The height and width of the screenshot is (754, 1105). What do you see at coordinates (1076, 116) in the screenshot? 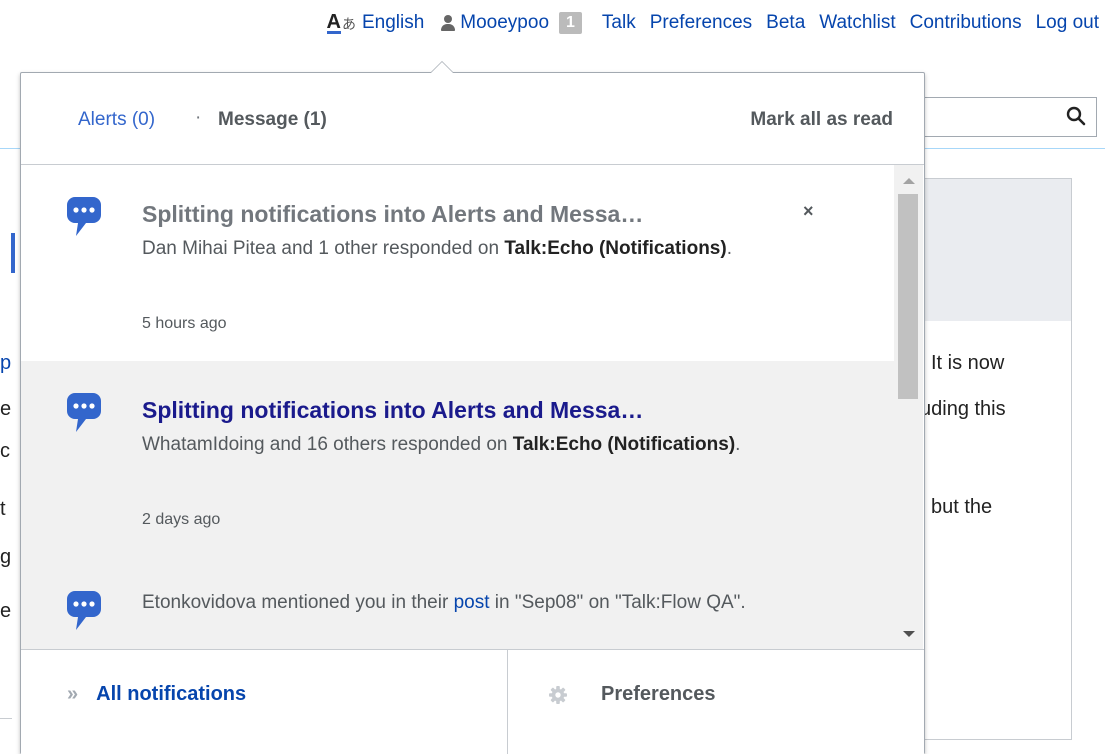
I see `search-icon` at bounding box center [1076, 116].